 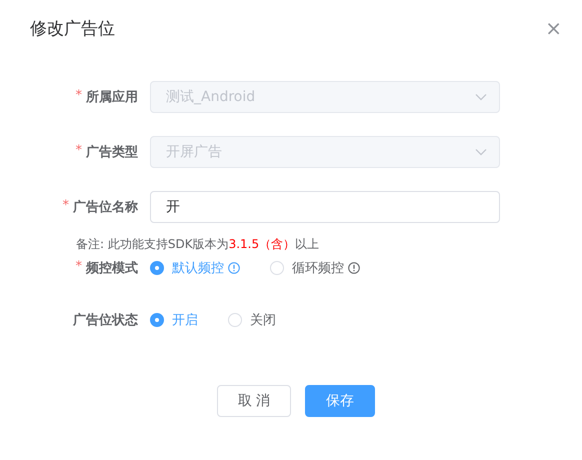 What do you see at coordinates (252, 320) in the screenshot?
I see `radio-option: 关闭` at bounding box center [252, 320].